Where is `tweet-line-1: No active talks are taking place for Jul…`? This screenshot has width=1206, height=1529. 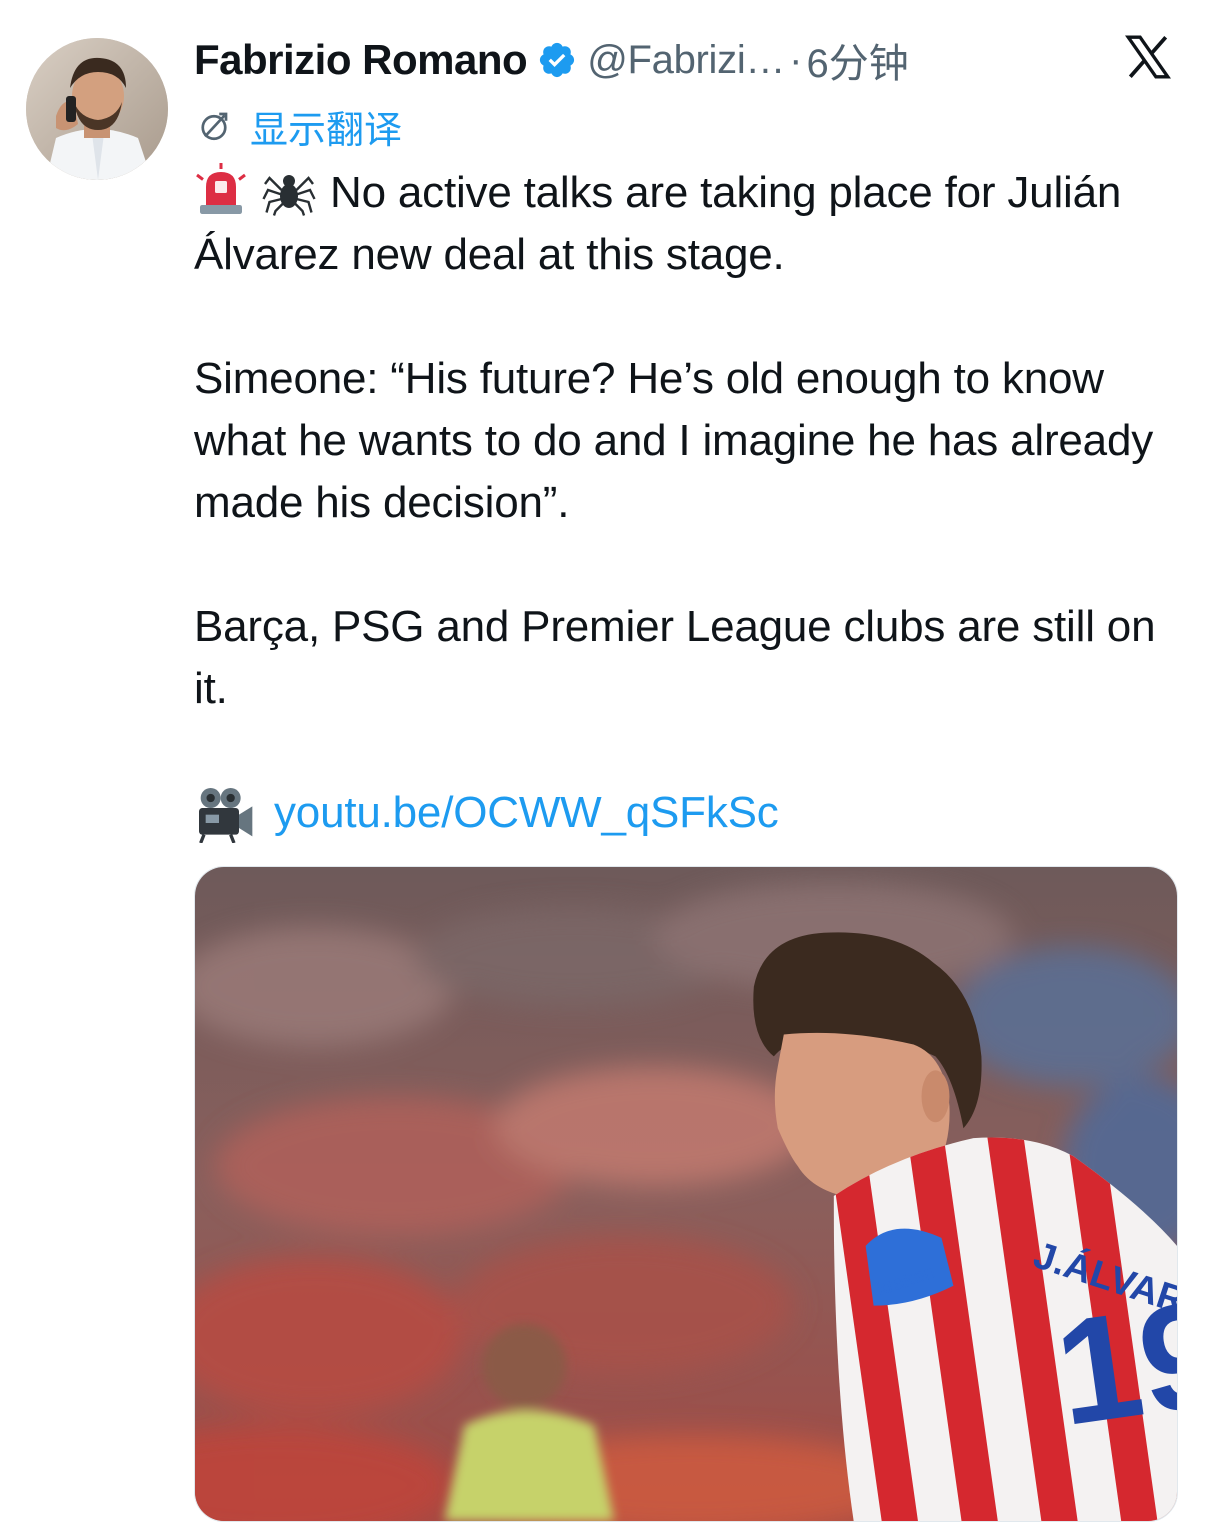 tweet-line-1: No active talks are taking place for Jul… is located at coordinates (658, 223).